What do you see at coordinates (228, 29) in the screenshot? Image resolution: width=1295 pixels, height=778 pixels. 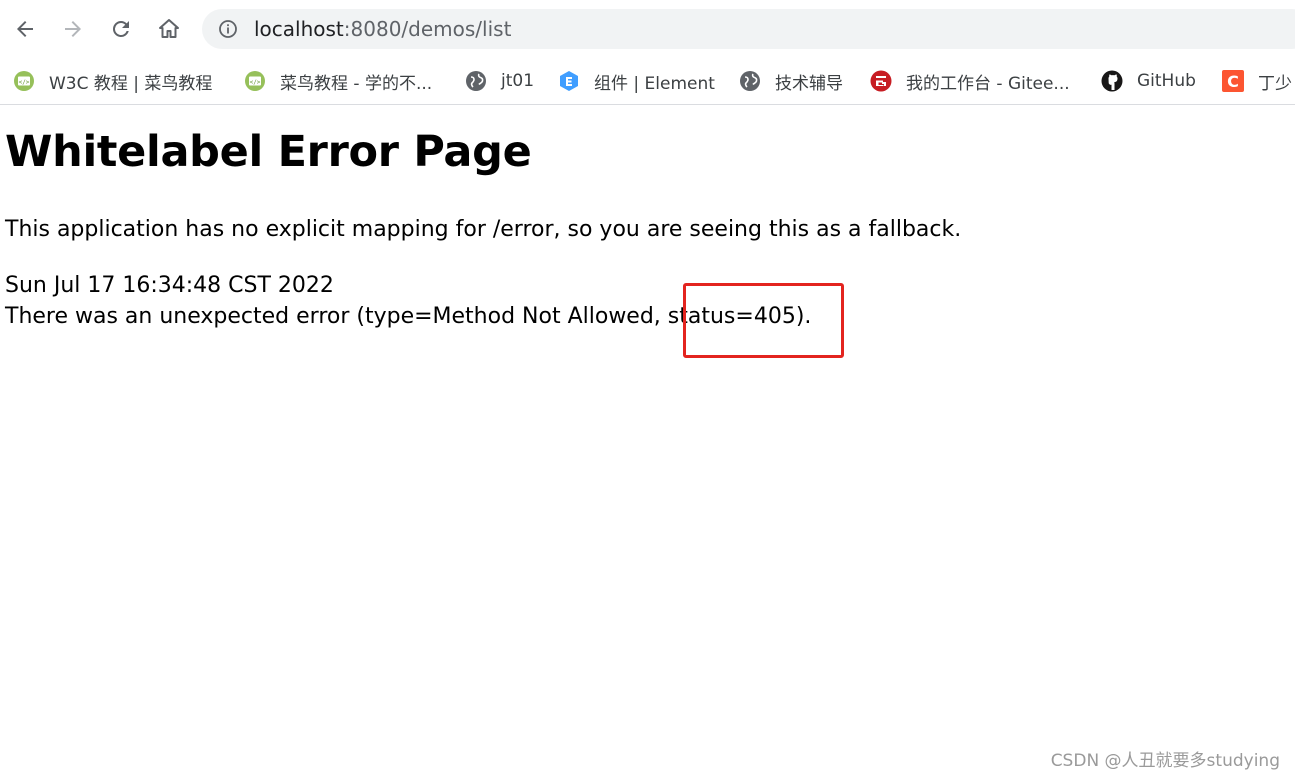 I see `info-circle-icon` at bounding box center [228, 29].